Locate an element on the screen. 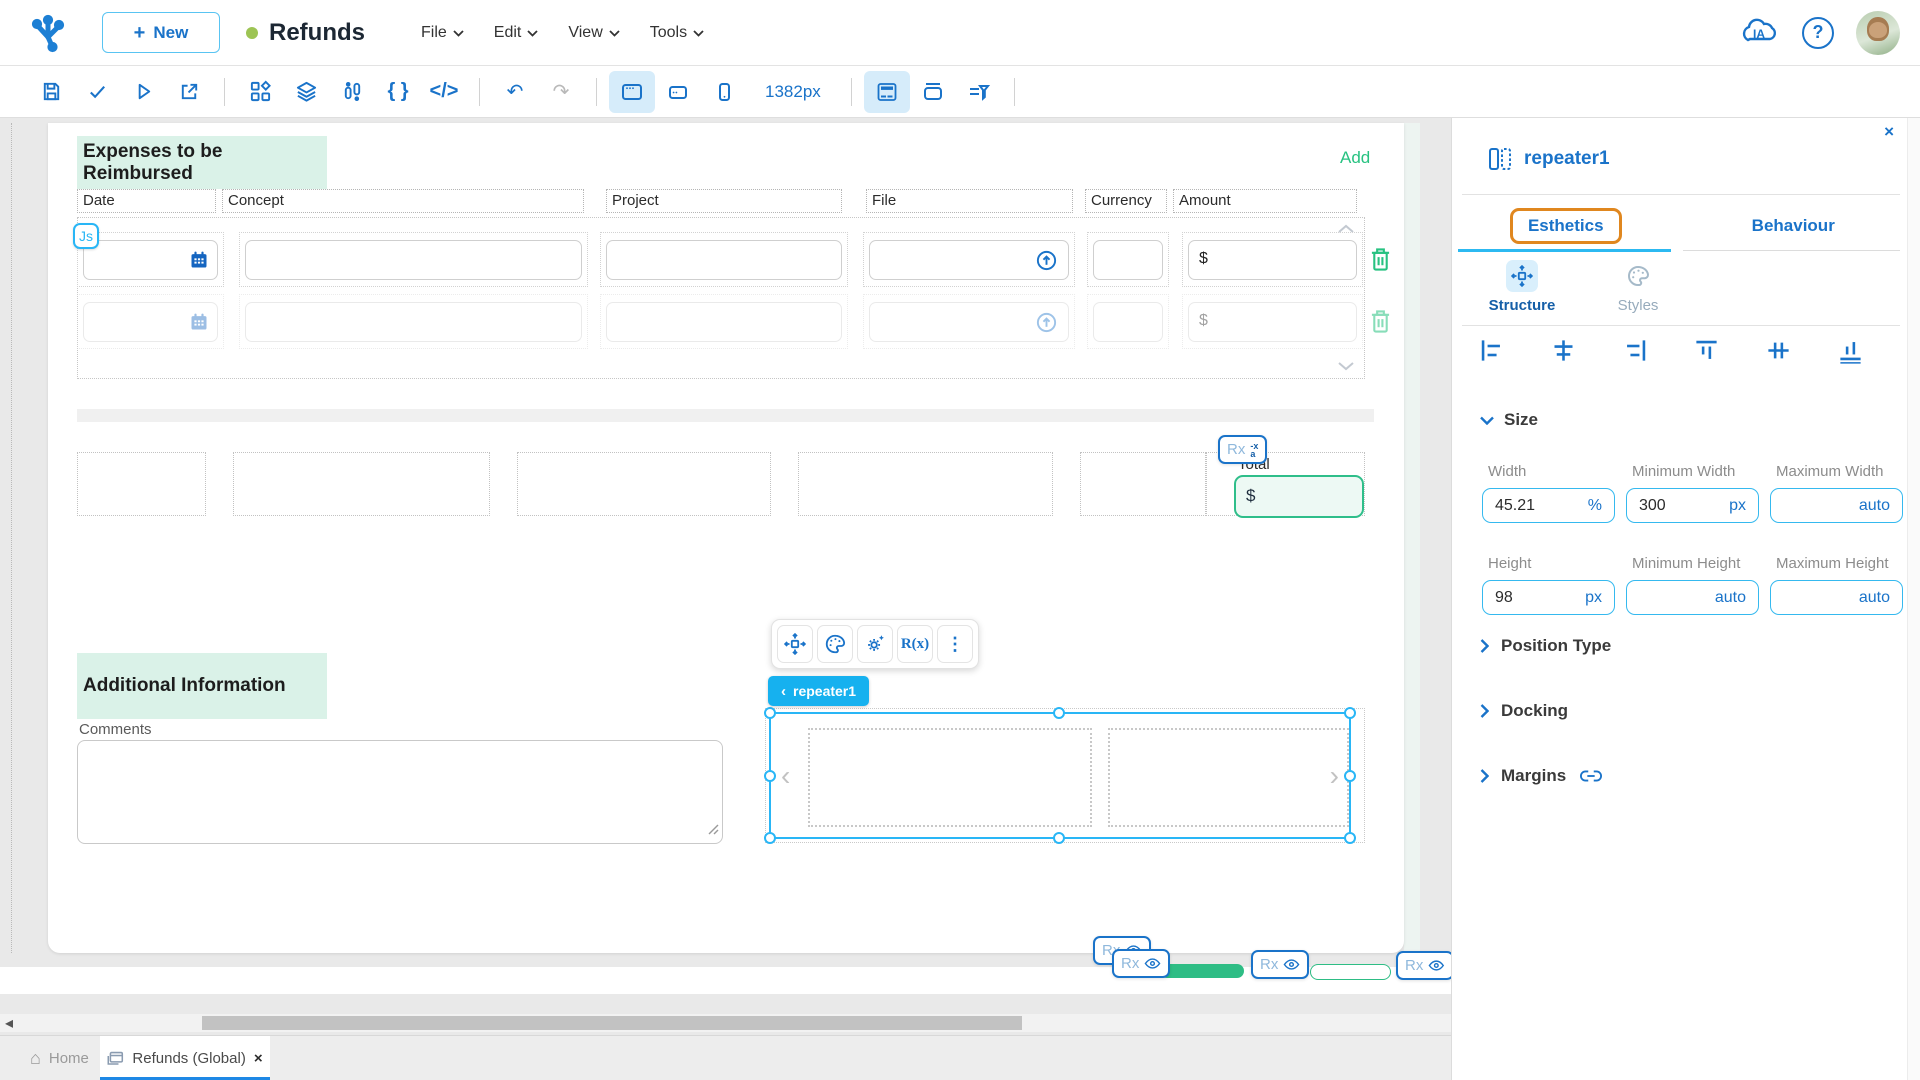 Image resolution: width=1920 pixels, height=1080 pixels. resize-handle-n is located at coordinates (1059, 713).